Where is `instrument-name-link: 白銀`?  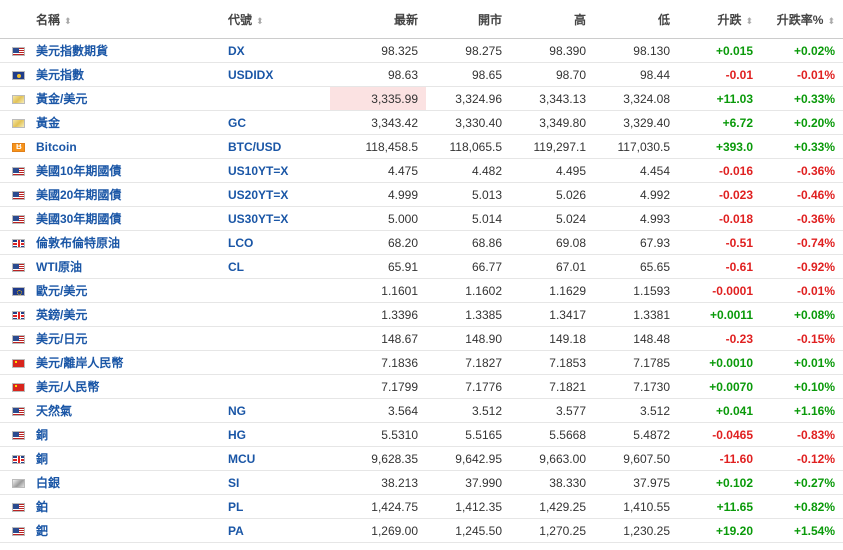
instrument-name-link: 白銀 is located at coordinates (48, 483).